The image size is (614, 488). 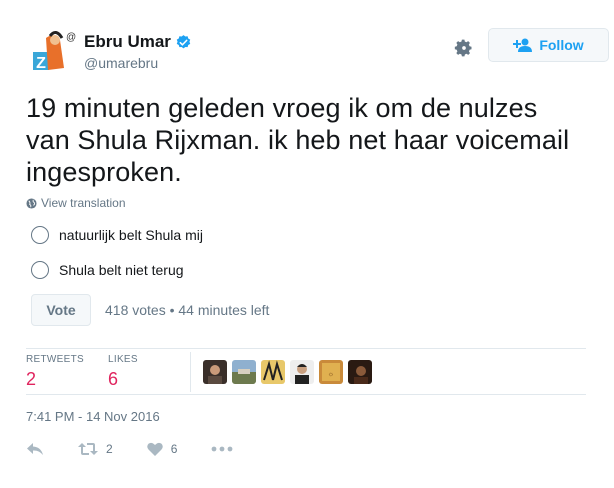 What do you see at coordinates (154, 449) in the screenshot?
I see `heart-icon` at bounding box center [154, 449].